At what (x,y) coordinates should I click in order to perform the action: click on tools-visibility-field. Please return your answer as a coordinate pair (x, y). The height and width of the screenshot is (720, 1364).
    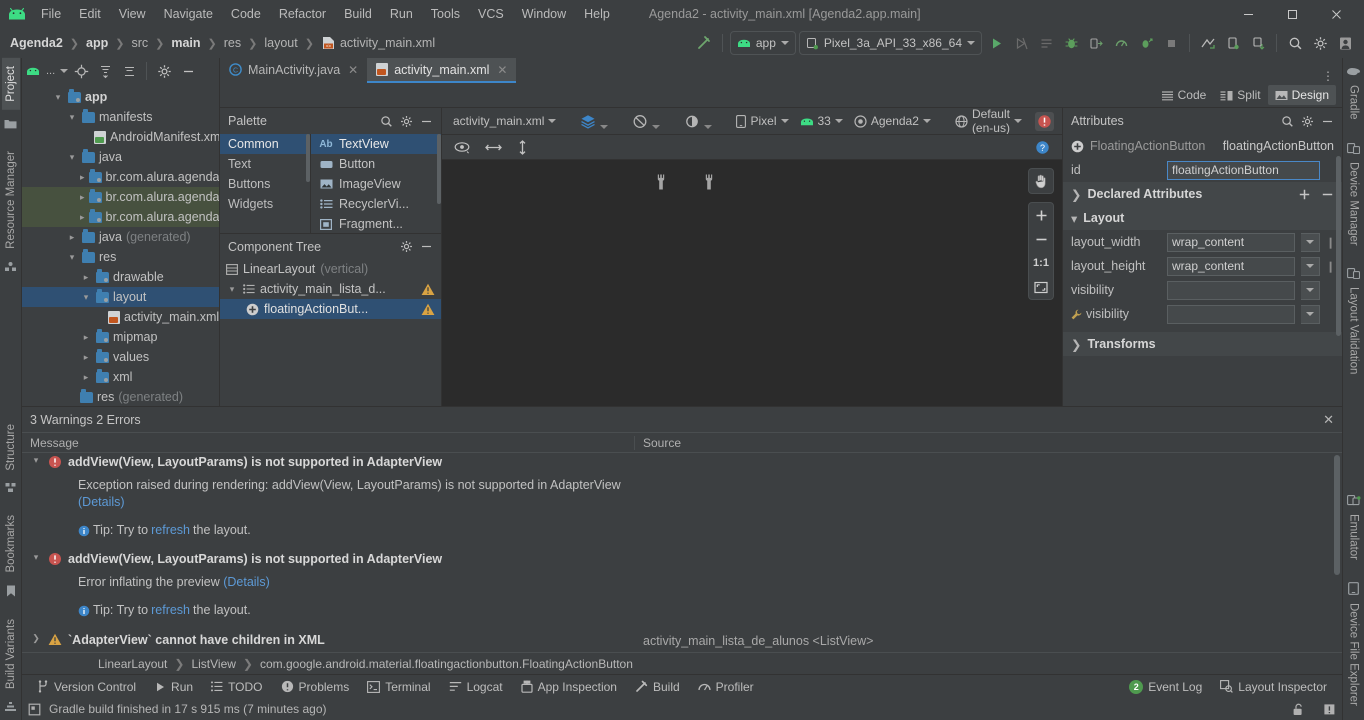
    Looking at the image, I should click on (1231, 314).